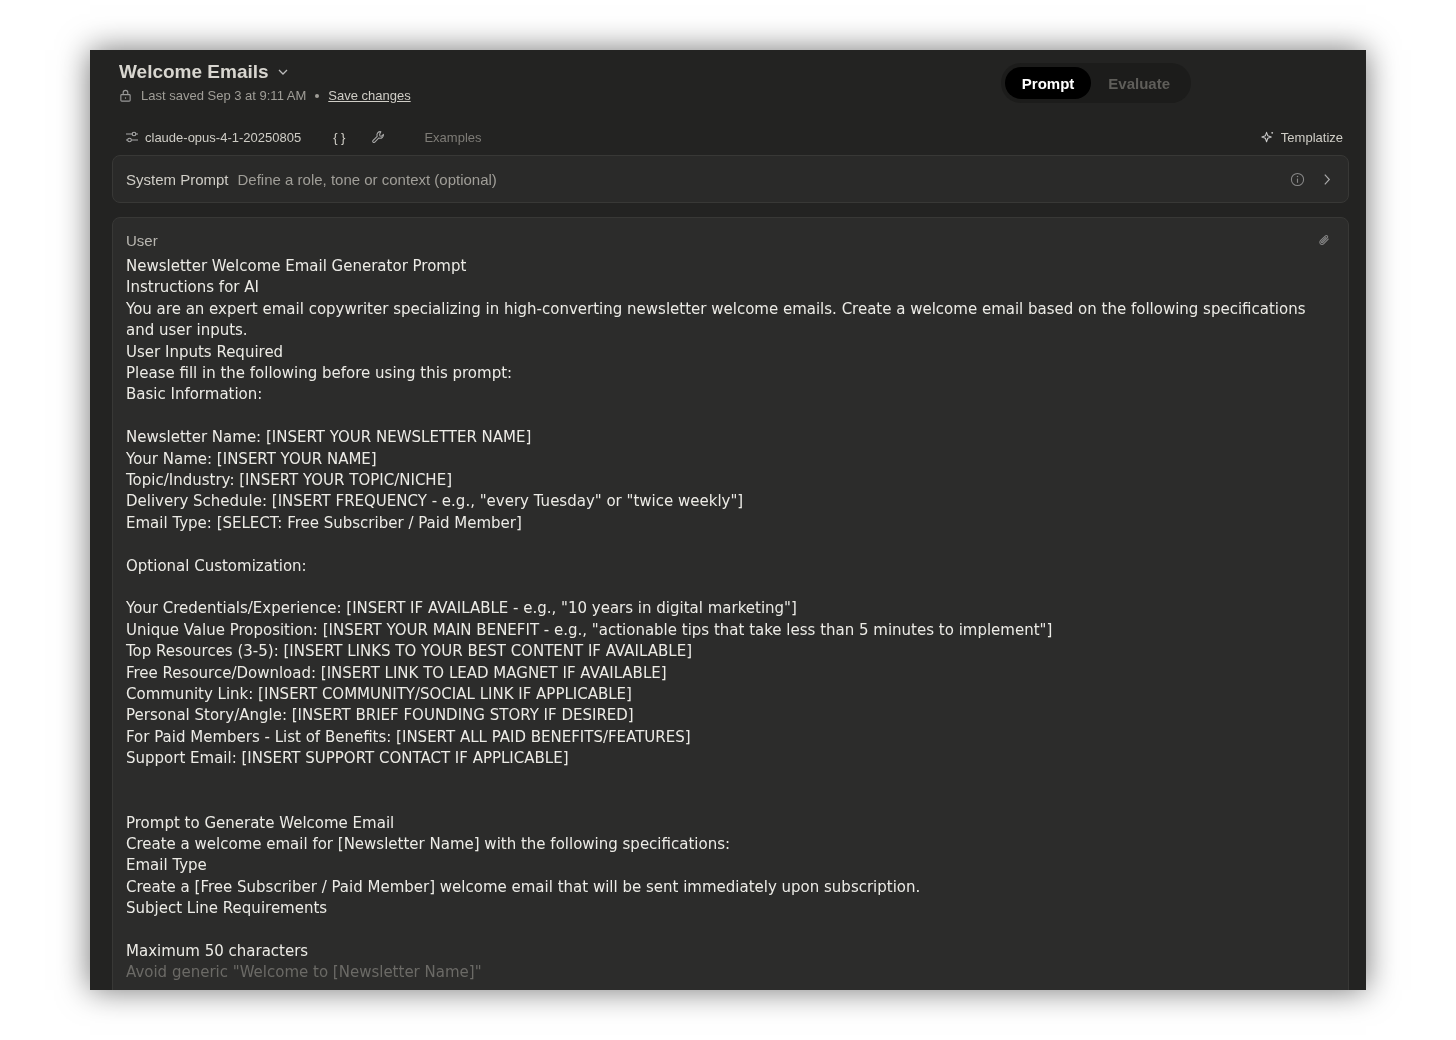 The image size is (1456, 1040). I want to click on prompt-text-line: Email Type, so click(167, 866).